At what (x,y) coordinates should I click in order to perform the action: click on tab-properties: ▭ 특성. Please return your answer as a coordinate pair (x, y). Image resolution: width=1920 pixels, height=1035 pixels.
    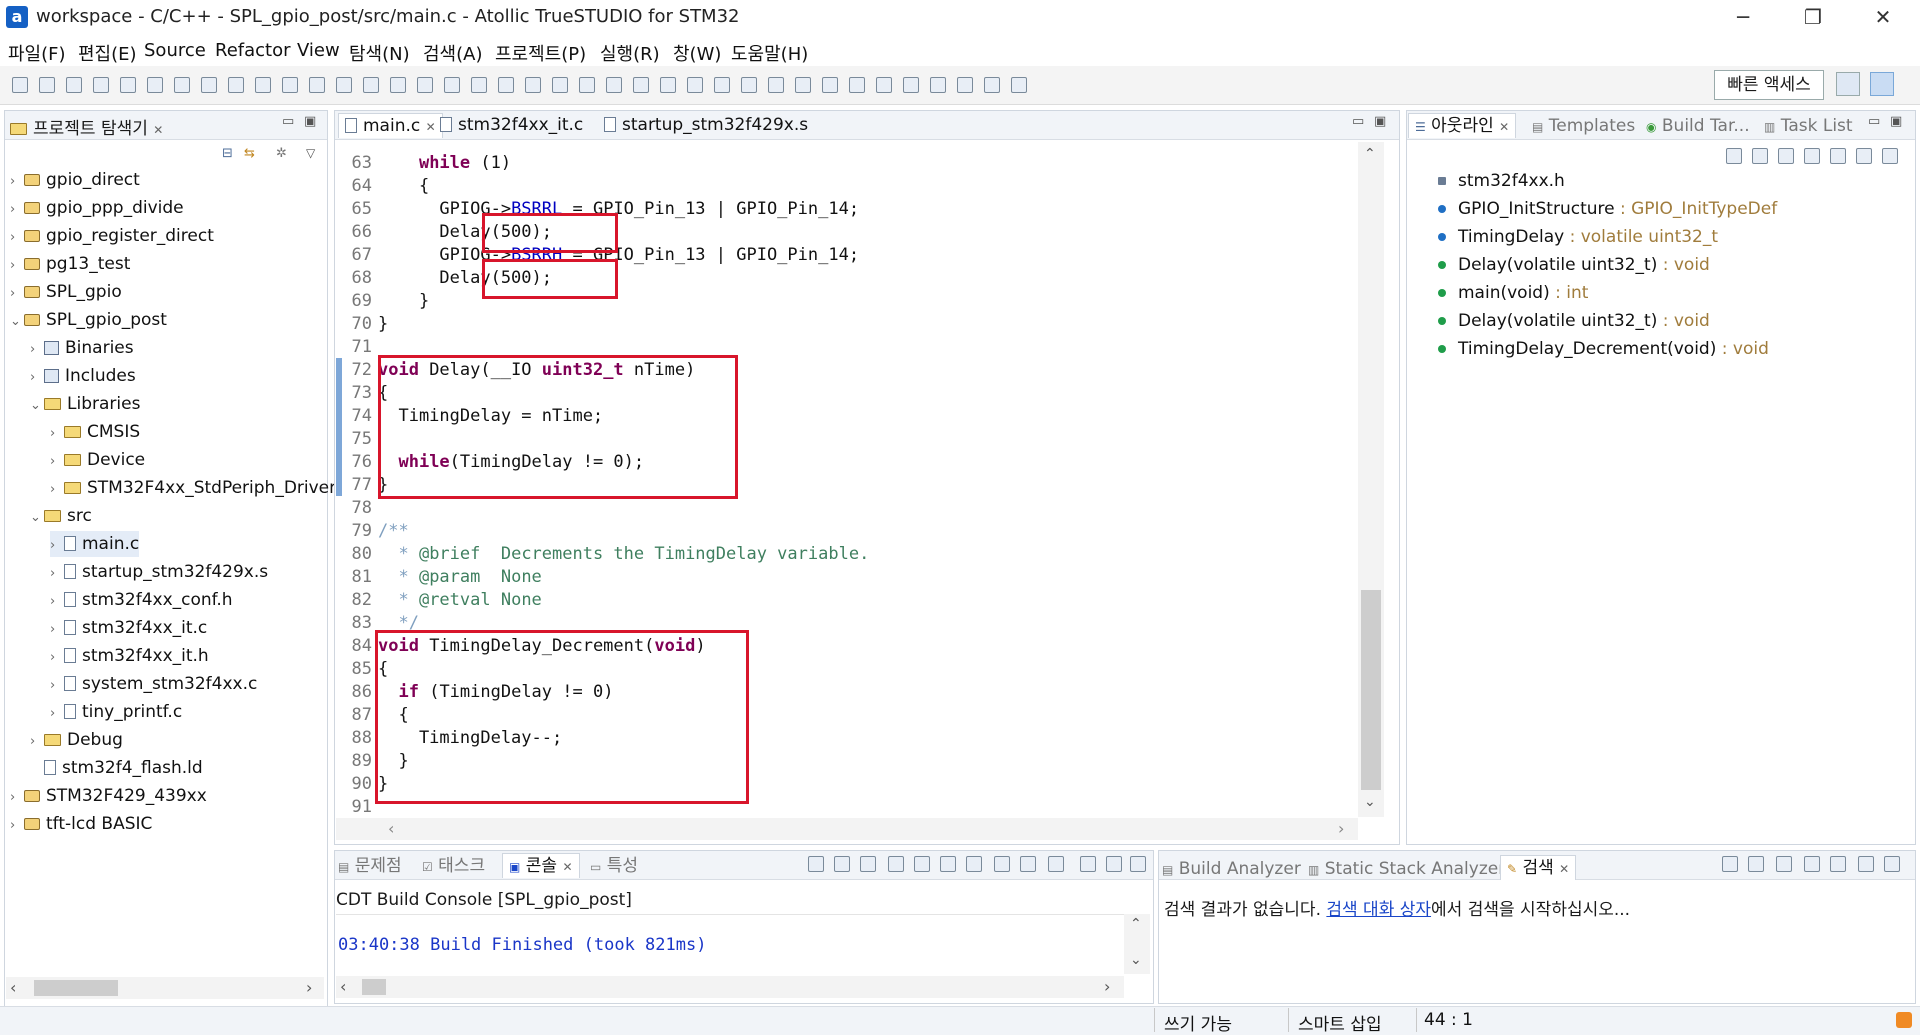
    Looking at the image, I should click on (614, 866).